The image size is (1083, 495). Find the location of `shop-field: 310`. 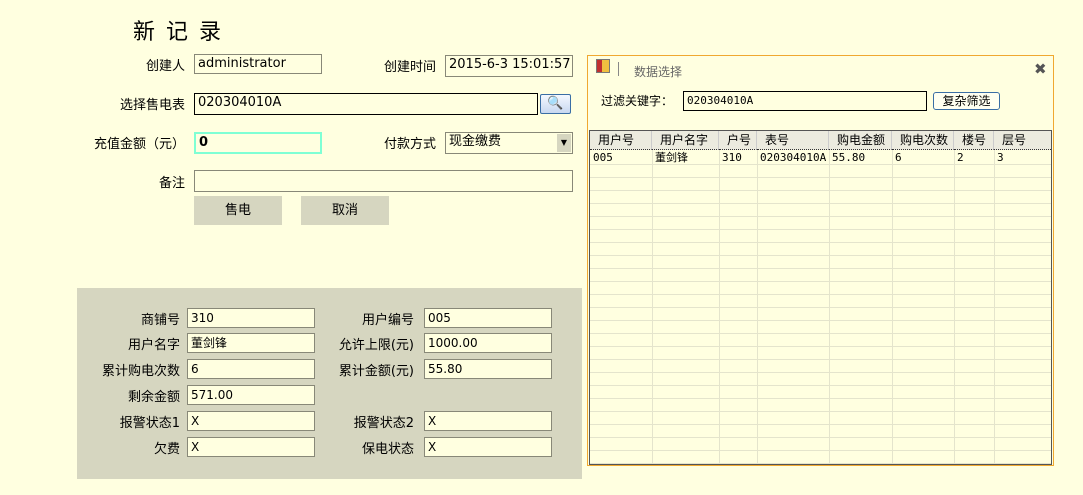

shop-field: 310 is located at coordinates (251, 318).